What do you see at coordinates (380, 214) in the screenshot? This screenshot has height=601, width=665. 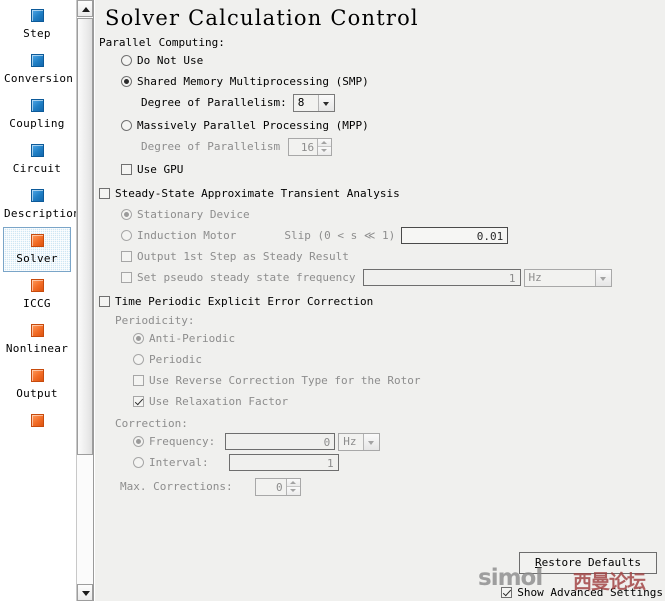 I see `radio-row-stationary-device: Stationary Device` at bounding box center [380, 214].